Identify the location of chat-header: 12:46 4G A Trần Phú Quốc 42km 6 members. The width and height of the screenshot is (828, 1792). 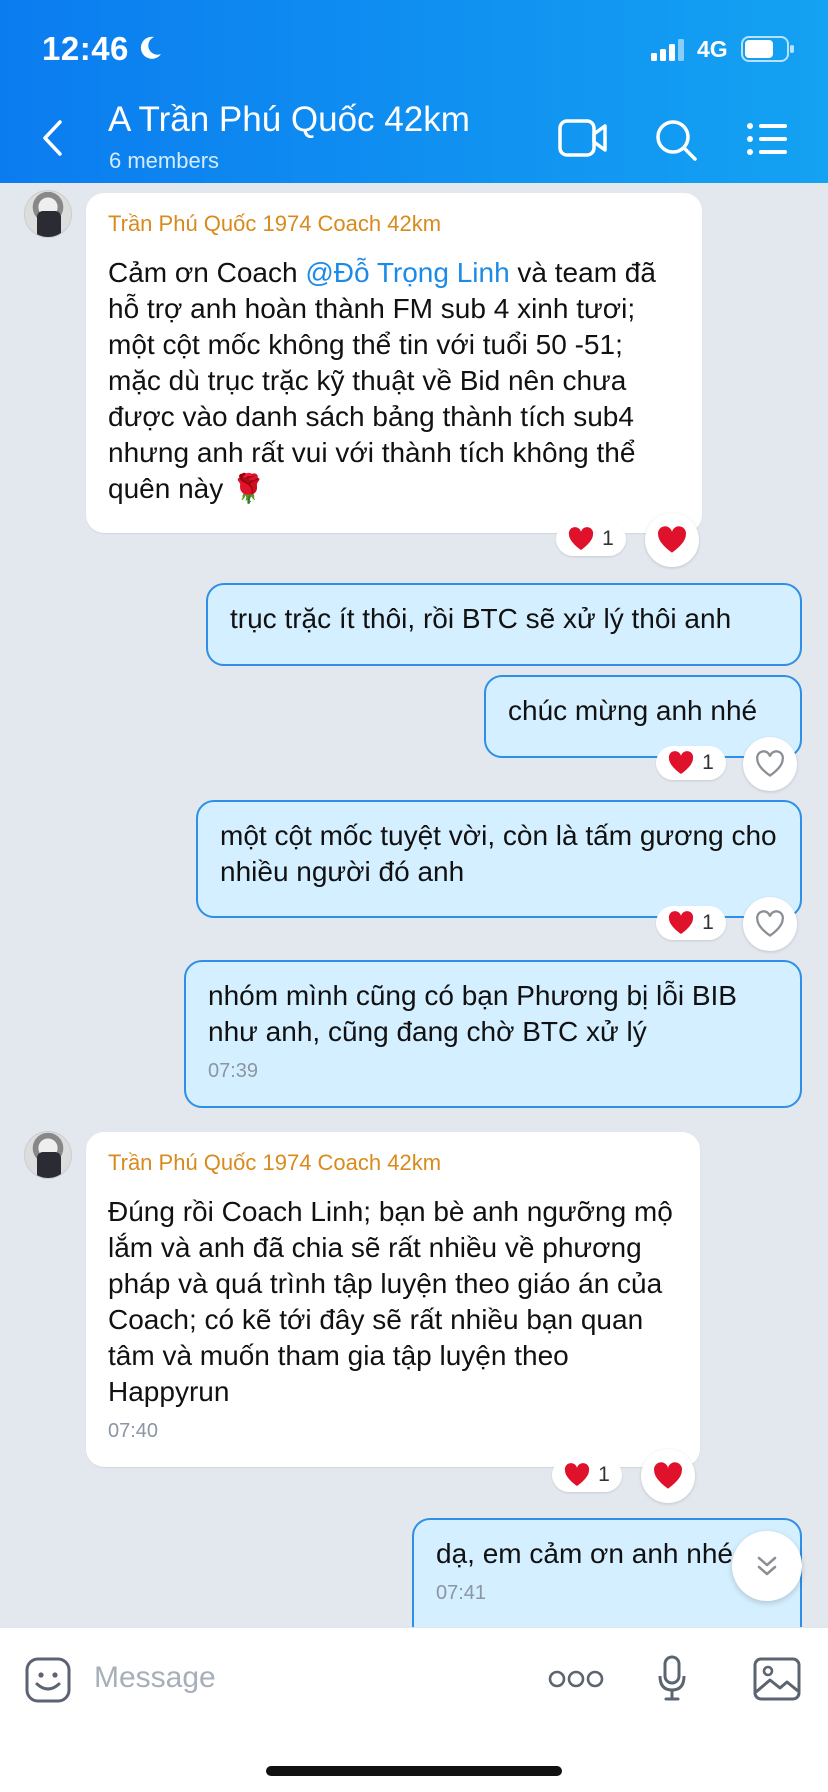
(414, 91).